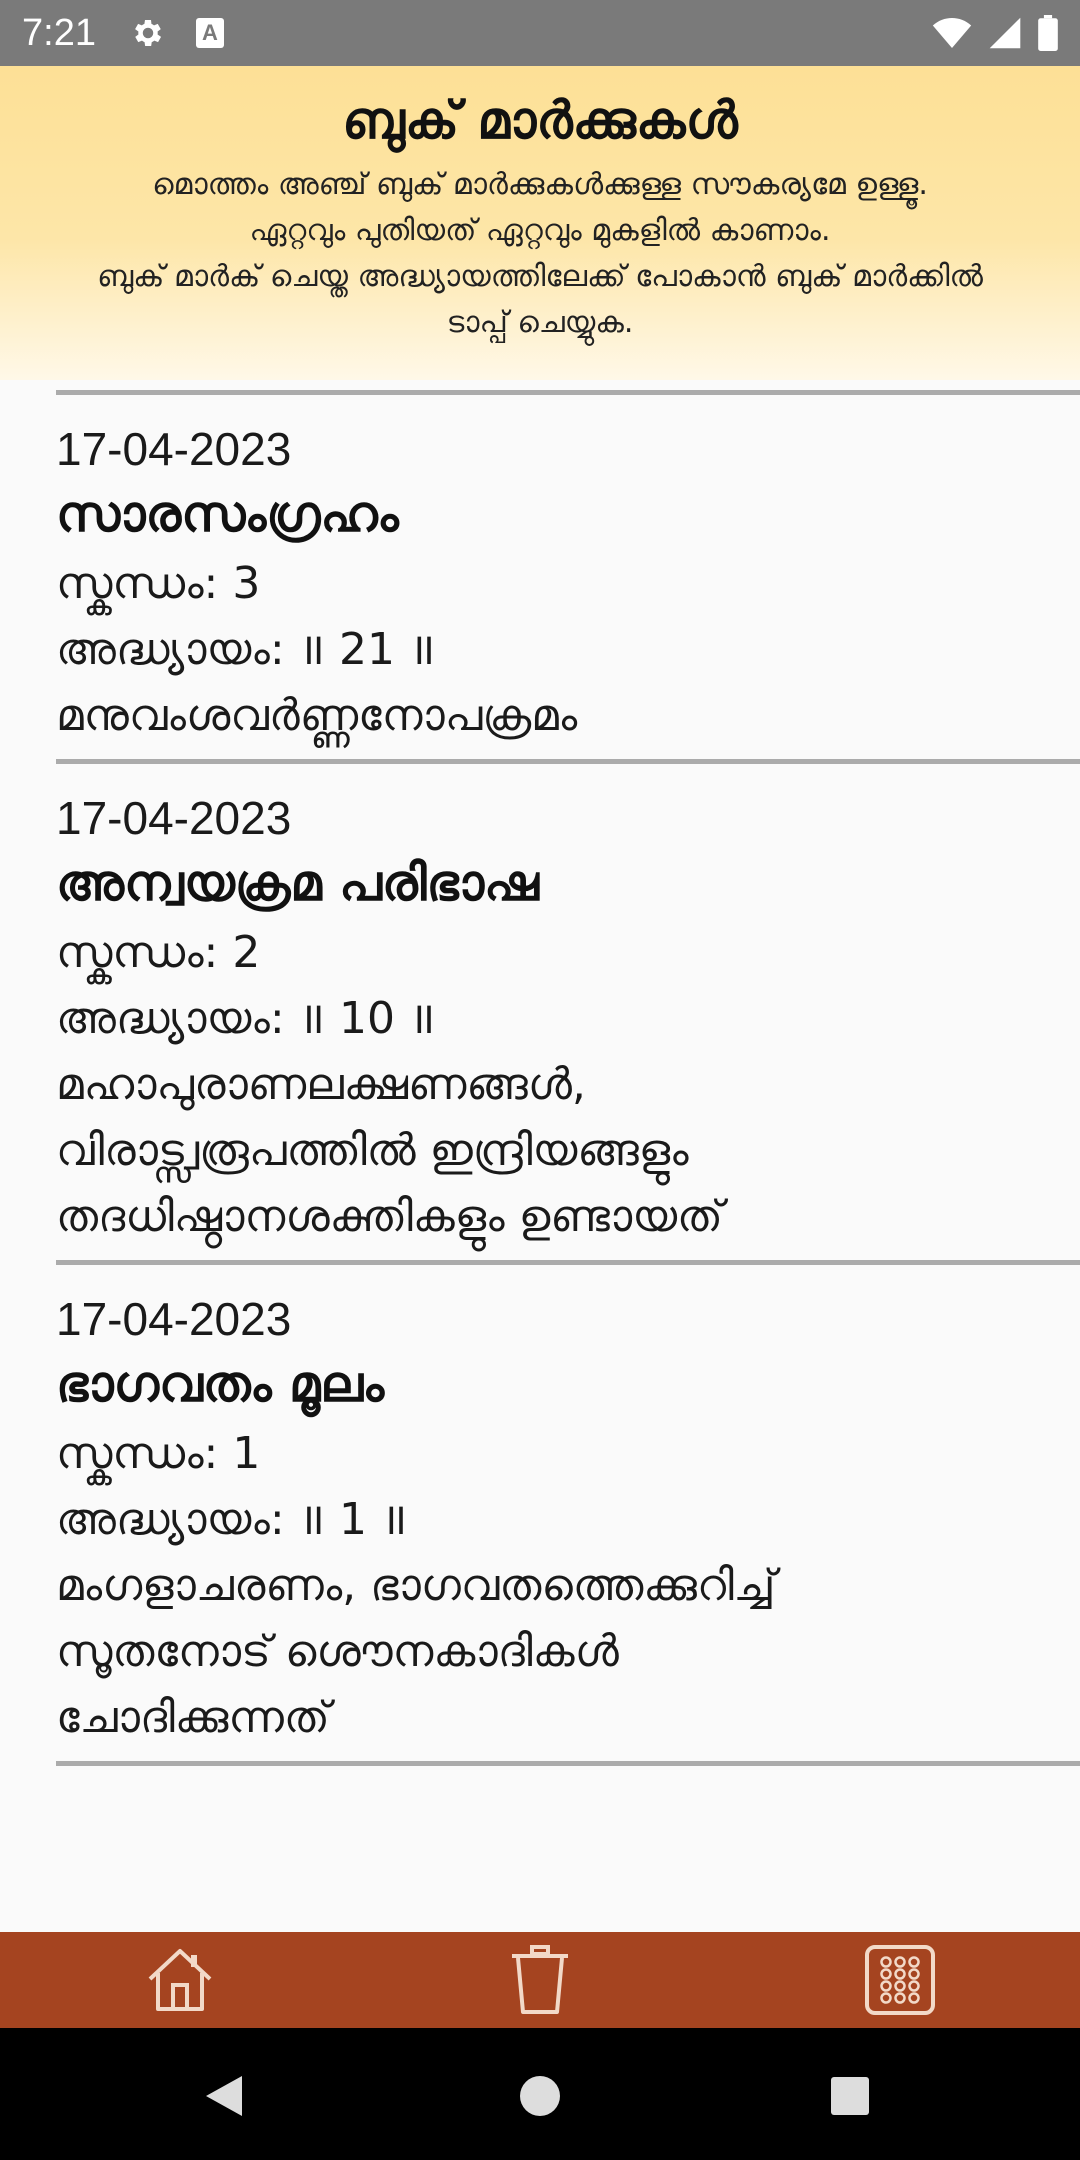 The height and width of the screenshot is (2160, 1080). Describe the element at coordinates (209, 33) in the screenshot. I see `a-badge-icon: A` at that location.